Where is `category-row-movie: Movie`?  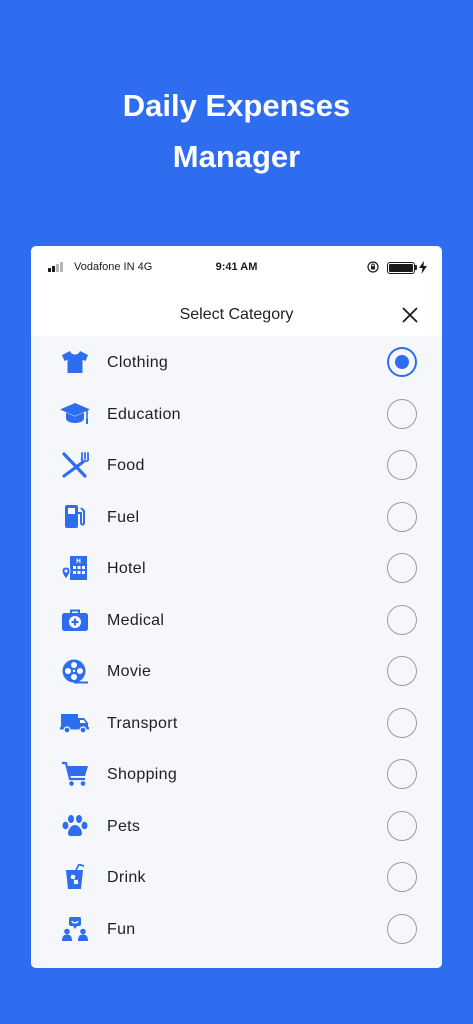
category-row-movie: Movie is located at coordinates (236, 671).